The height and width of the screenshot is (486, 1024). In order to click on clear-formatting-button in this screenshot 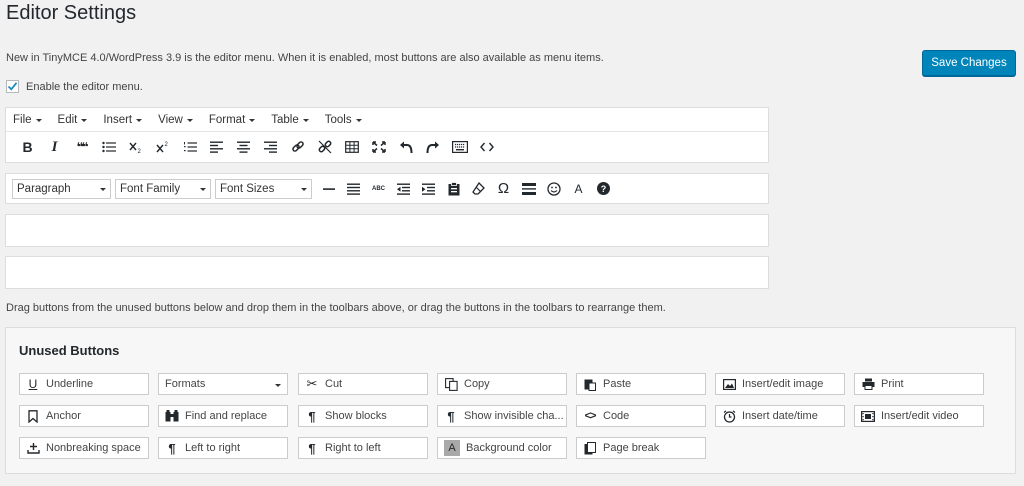, I will do `click(478, 189)`.